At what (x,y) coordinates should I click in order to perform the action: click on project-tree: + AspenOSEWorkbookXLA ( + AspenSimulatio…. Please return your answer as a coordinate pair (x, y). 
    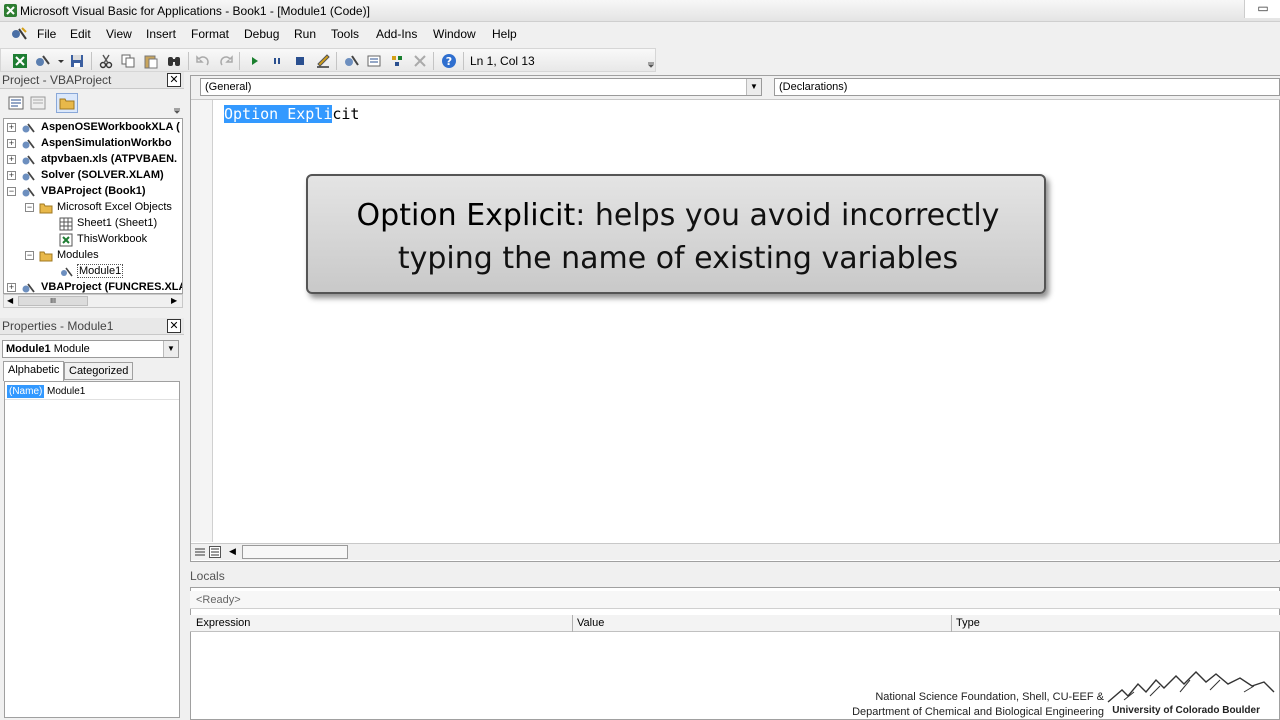
    Looking at the image, I should click on (93, 206).